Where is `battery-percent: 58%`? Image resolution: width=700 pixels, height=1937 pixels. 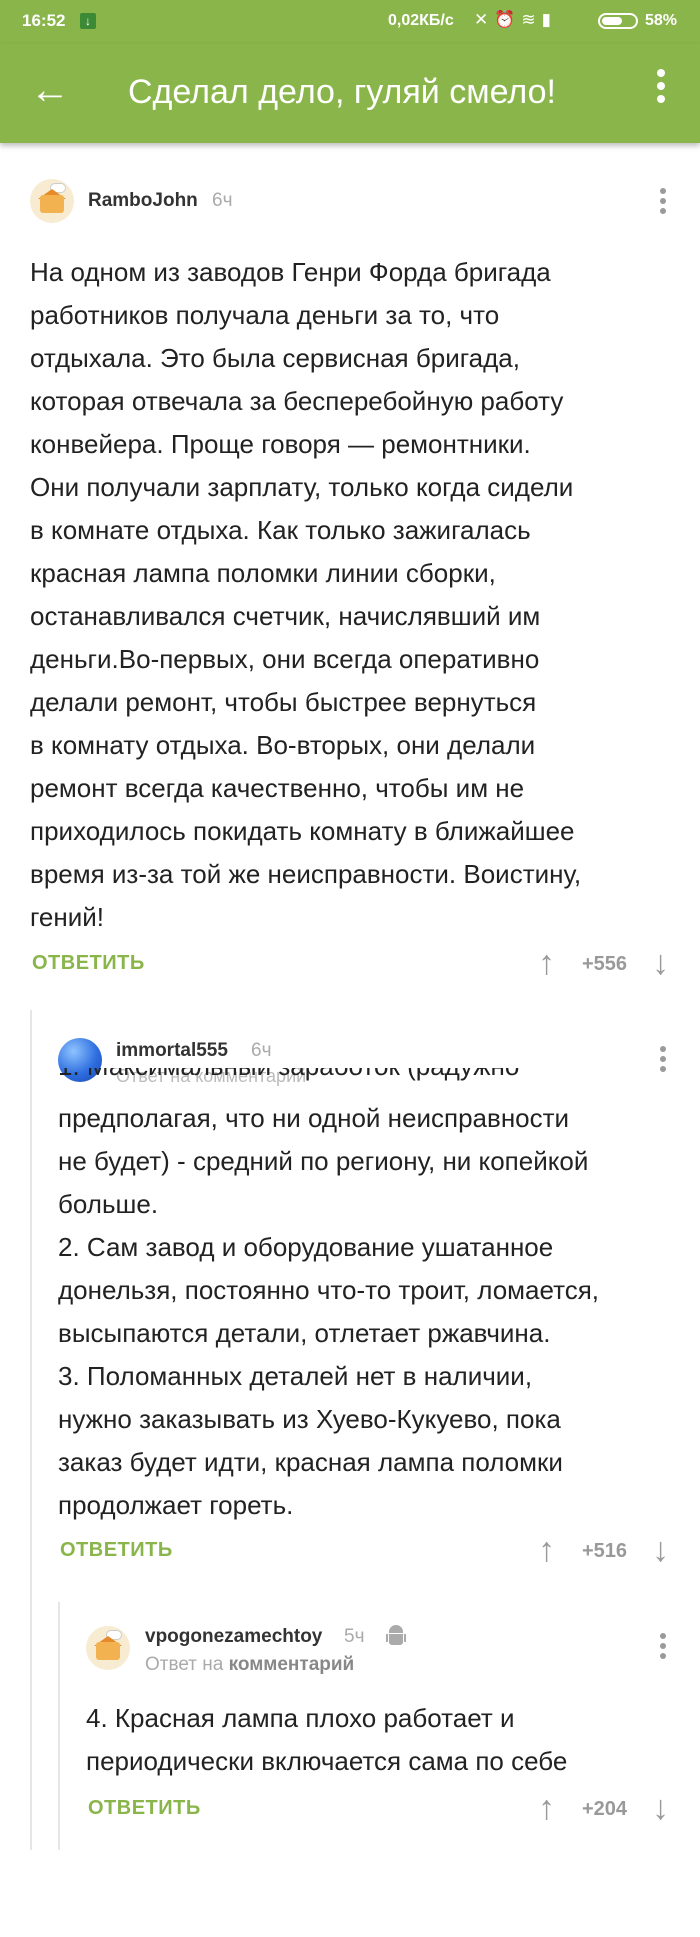
battery-percent: 58% is located at coordinates (661, 20).